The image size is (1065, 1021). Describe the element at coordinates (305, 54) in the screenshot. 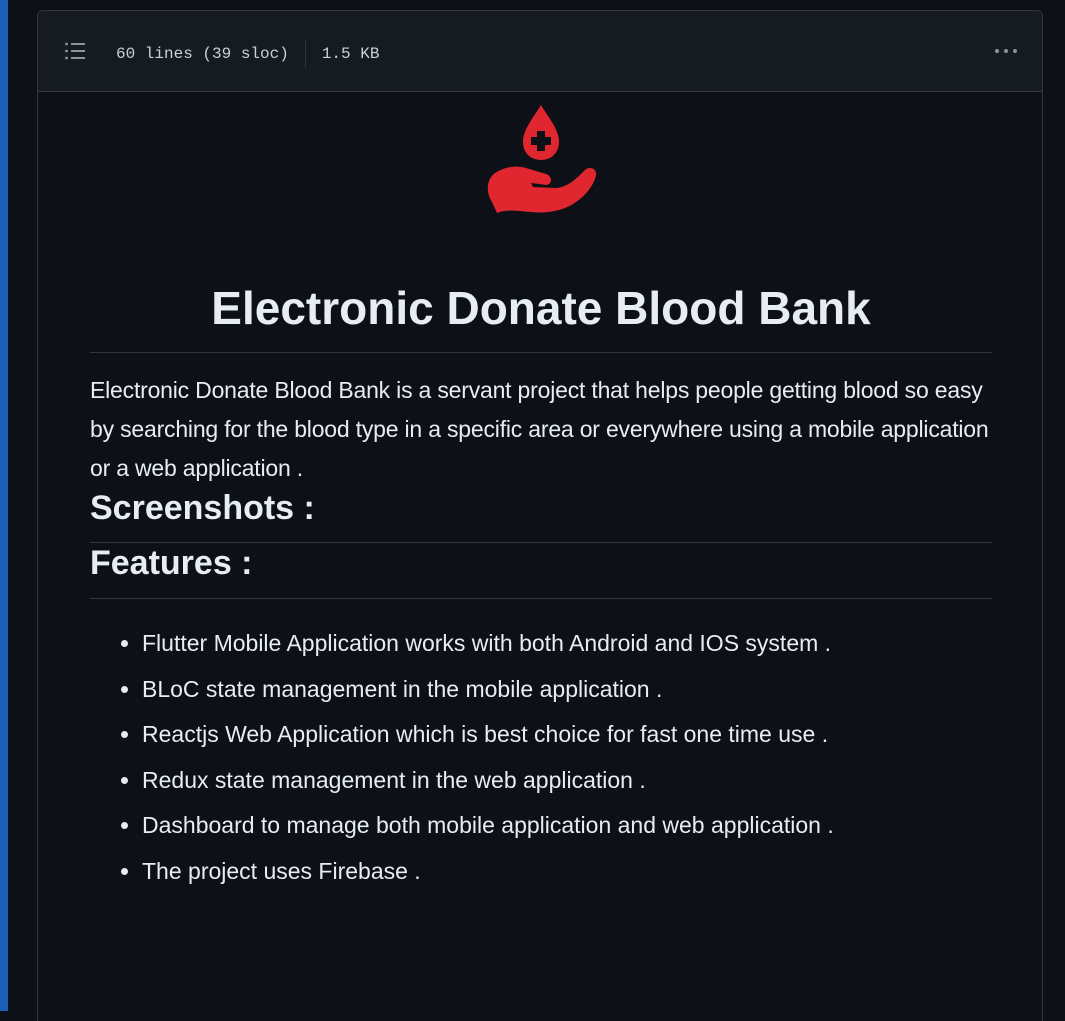

I see `info-divider` at that location.